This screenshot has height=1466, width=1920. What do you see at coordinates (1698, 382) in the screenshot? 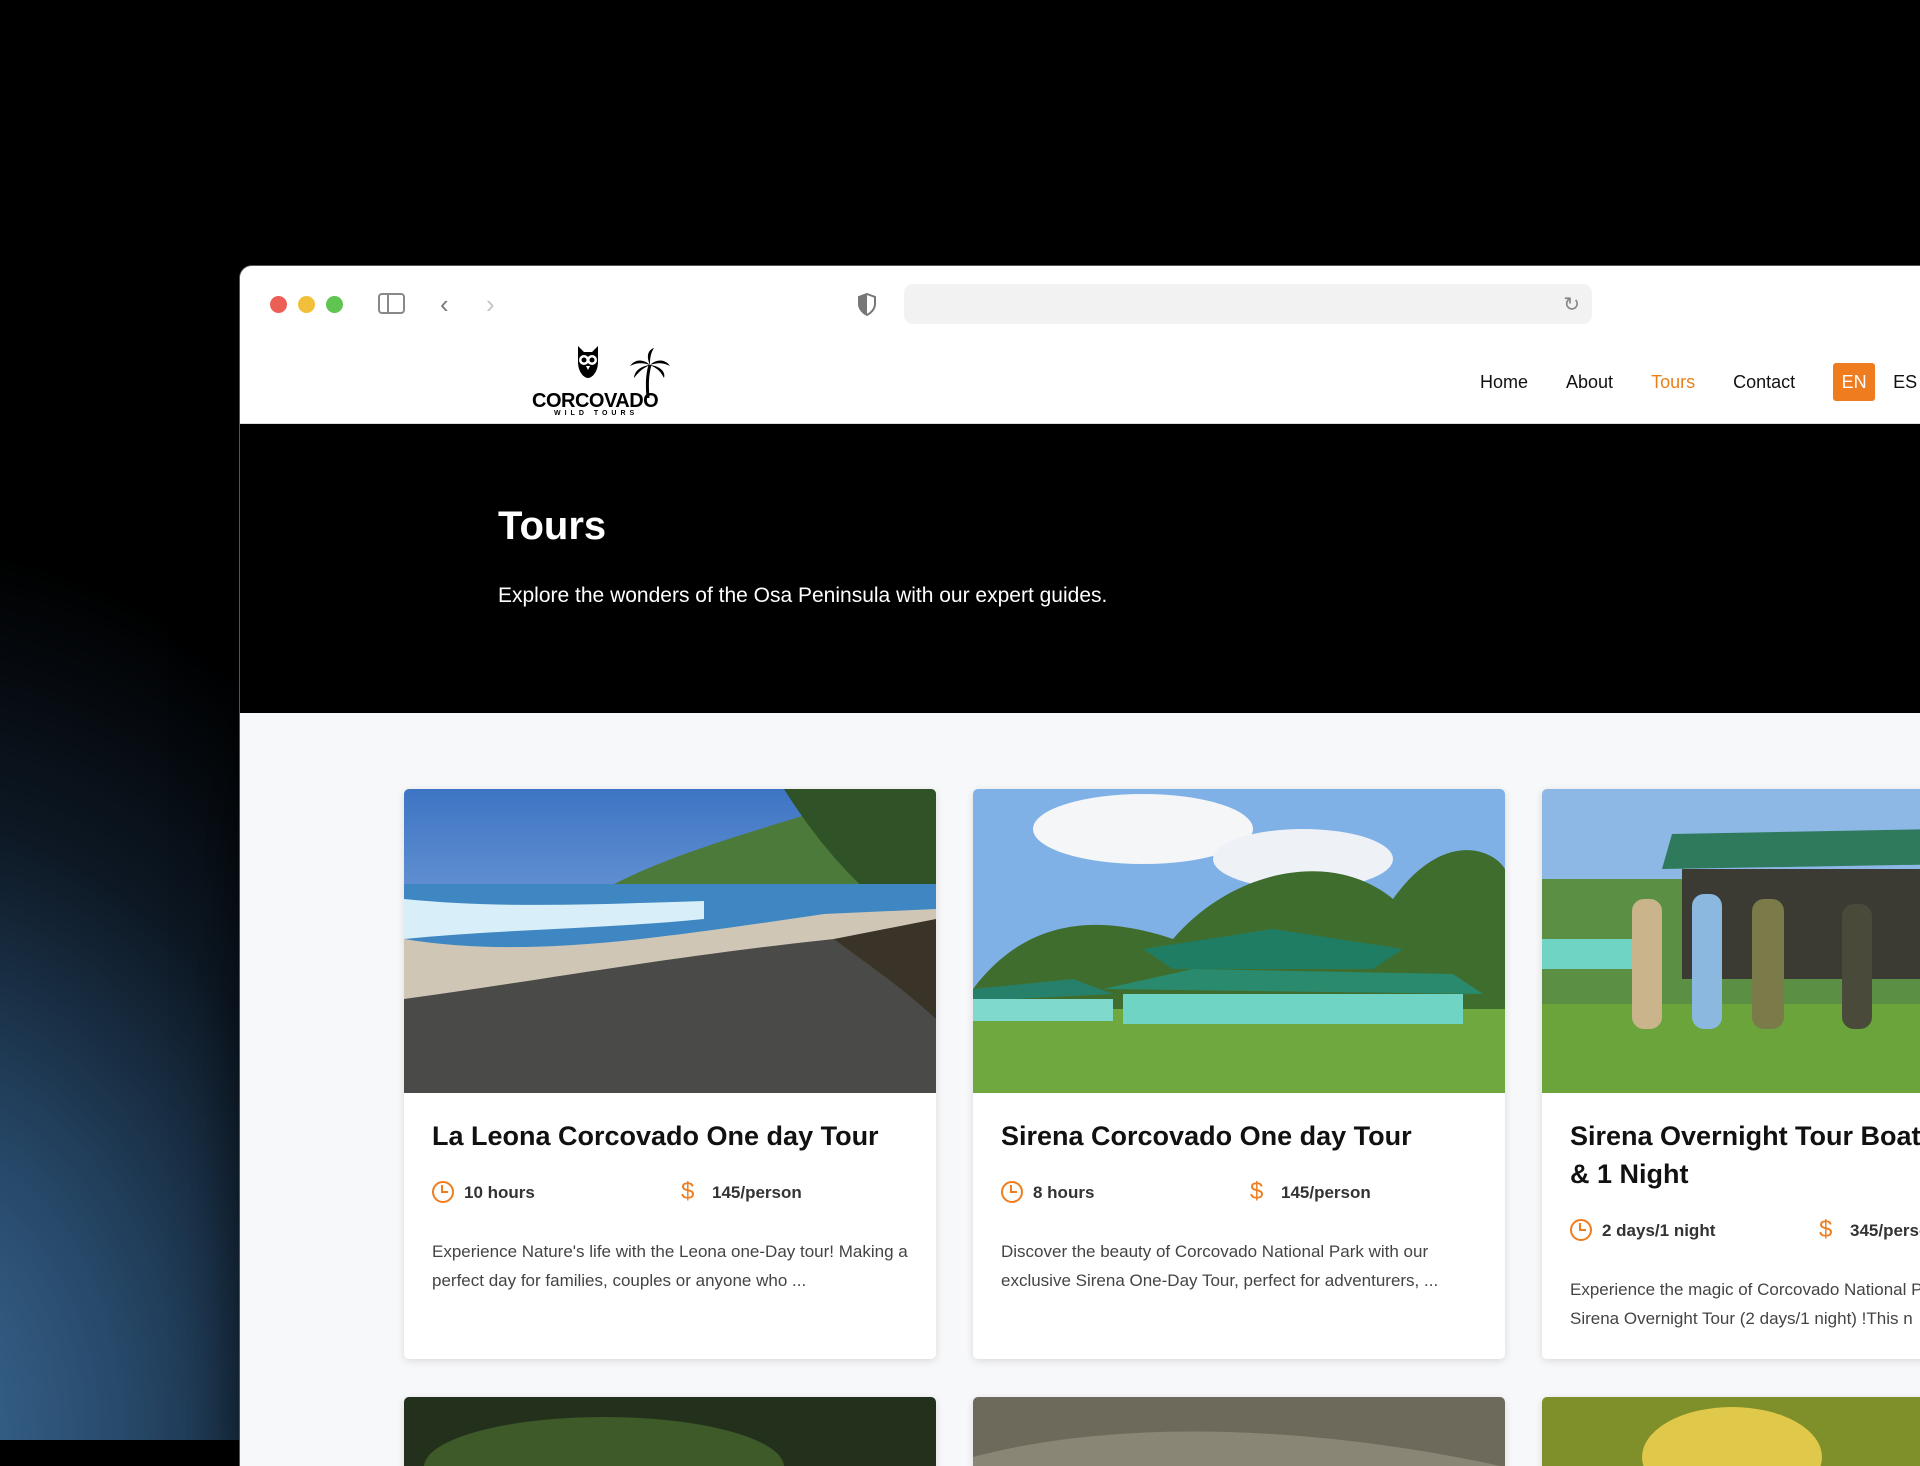
I see `main-nav: Home About Tours Contact EN ES` at bounding box center [1698, 382].